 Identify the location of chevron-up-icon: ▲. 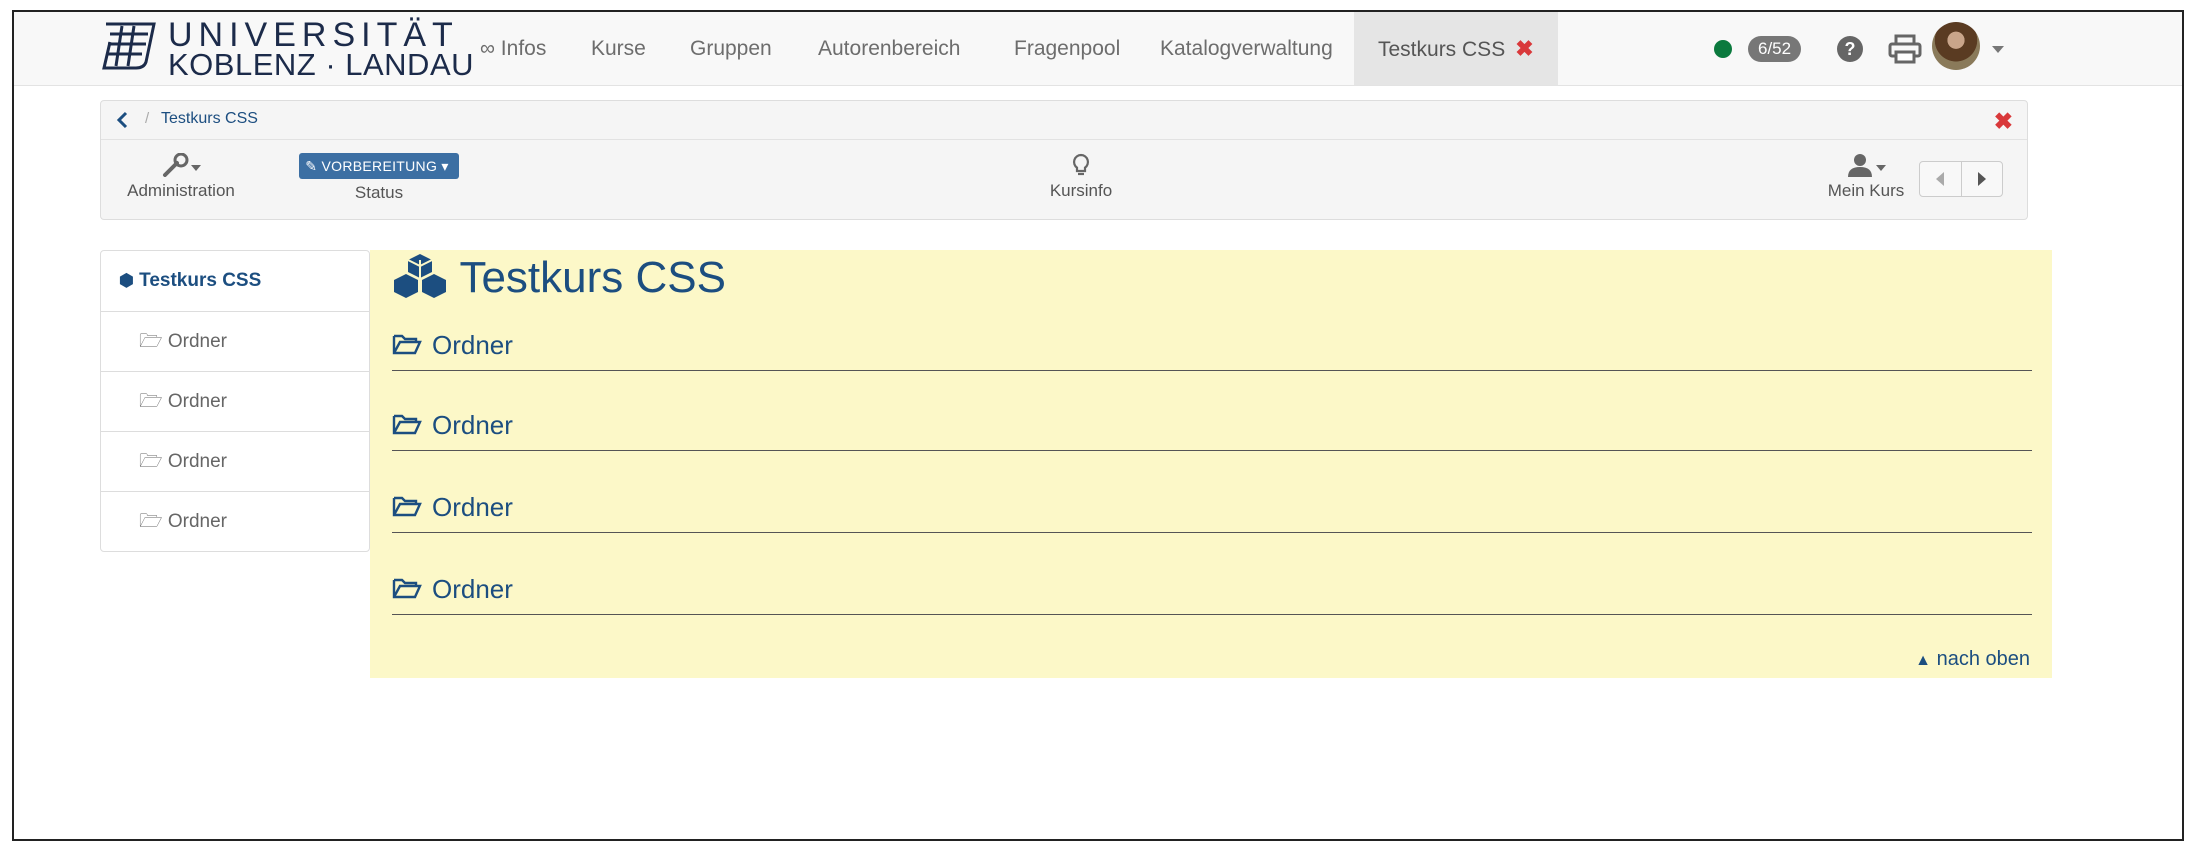
(1923, 660).